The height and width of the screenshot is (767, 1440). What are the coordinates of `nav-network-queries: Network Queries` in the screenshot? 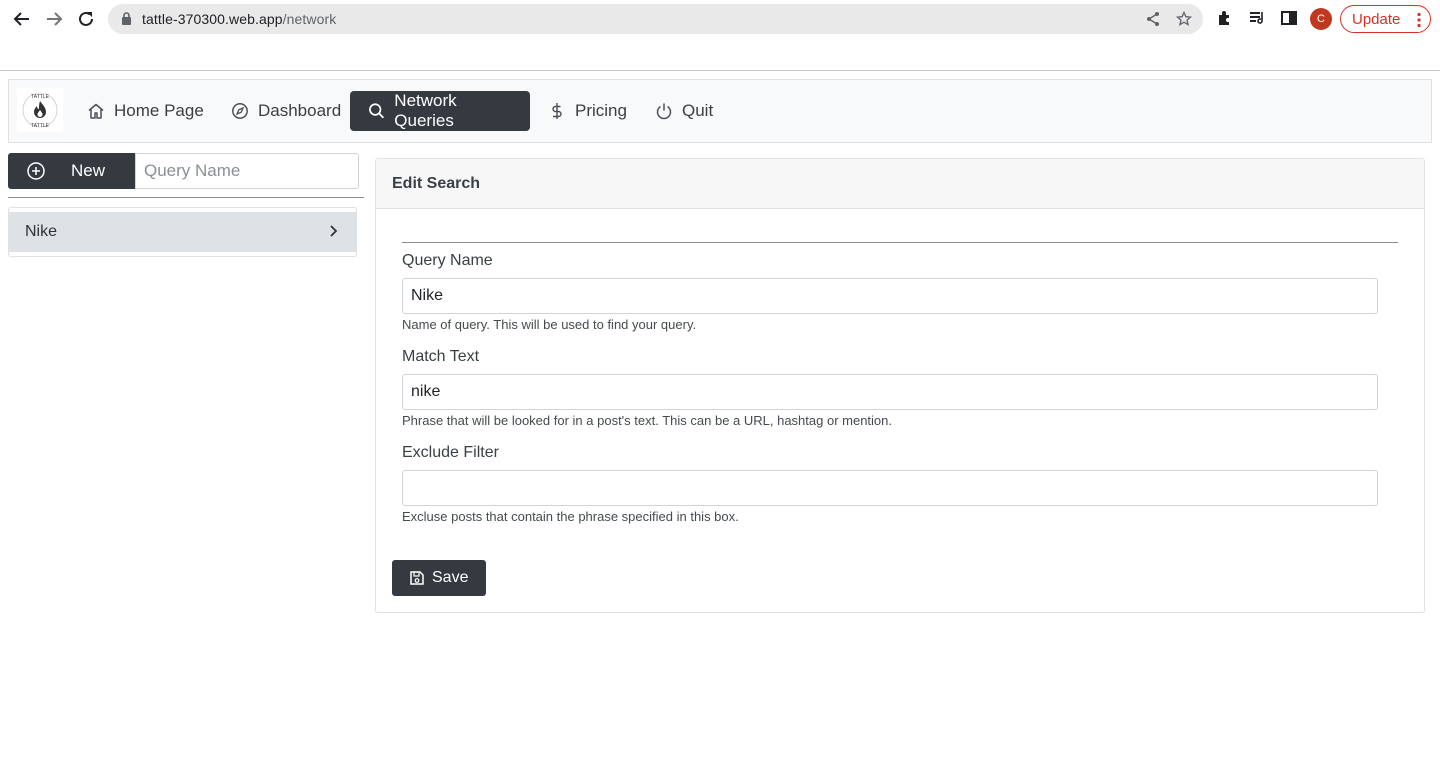 It's located at (440, 111).